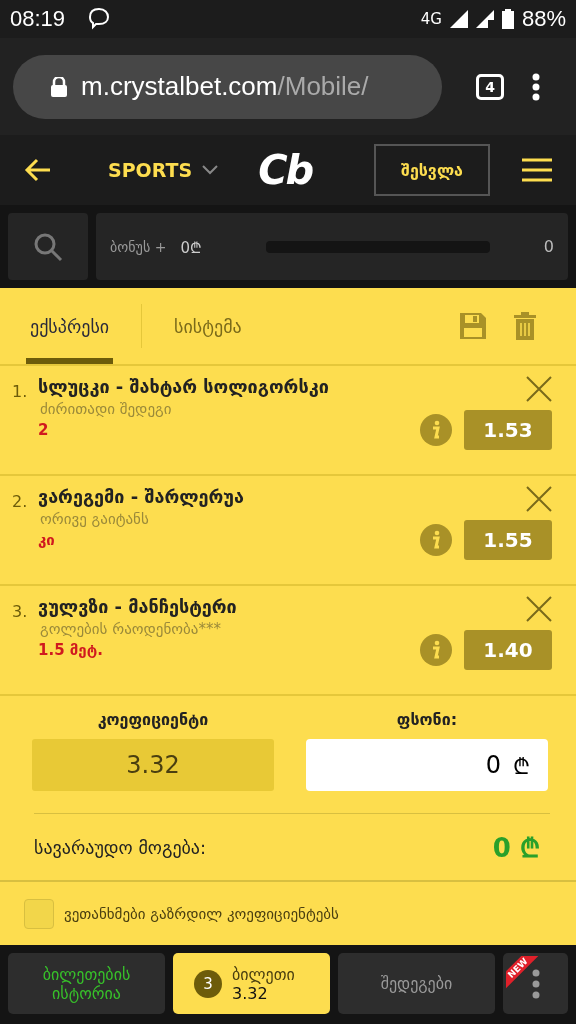 Image resolution: width=576 pixels, height=1024 pixels. Describe the element at coordinates (508, 650) in the screenshot. I see `odds-value: 1.40` at that location.